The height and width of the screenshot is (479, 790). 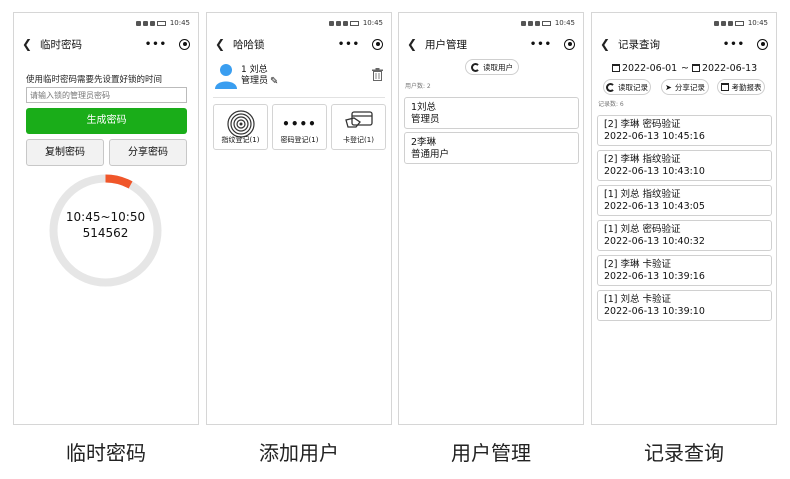 What do you see at coordinates (94, 80) in the screenshot?
I see `instruction-text: 使用临时密码需要先设置好锁的时间` at bounding box center [94, 80].